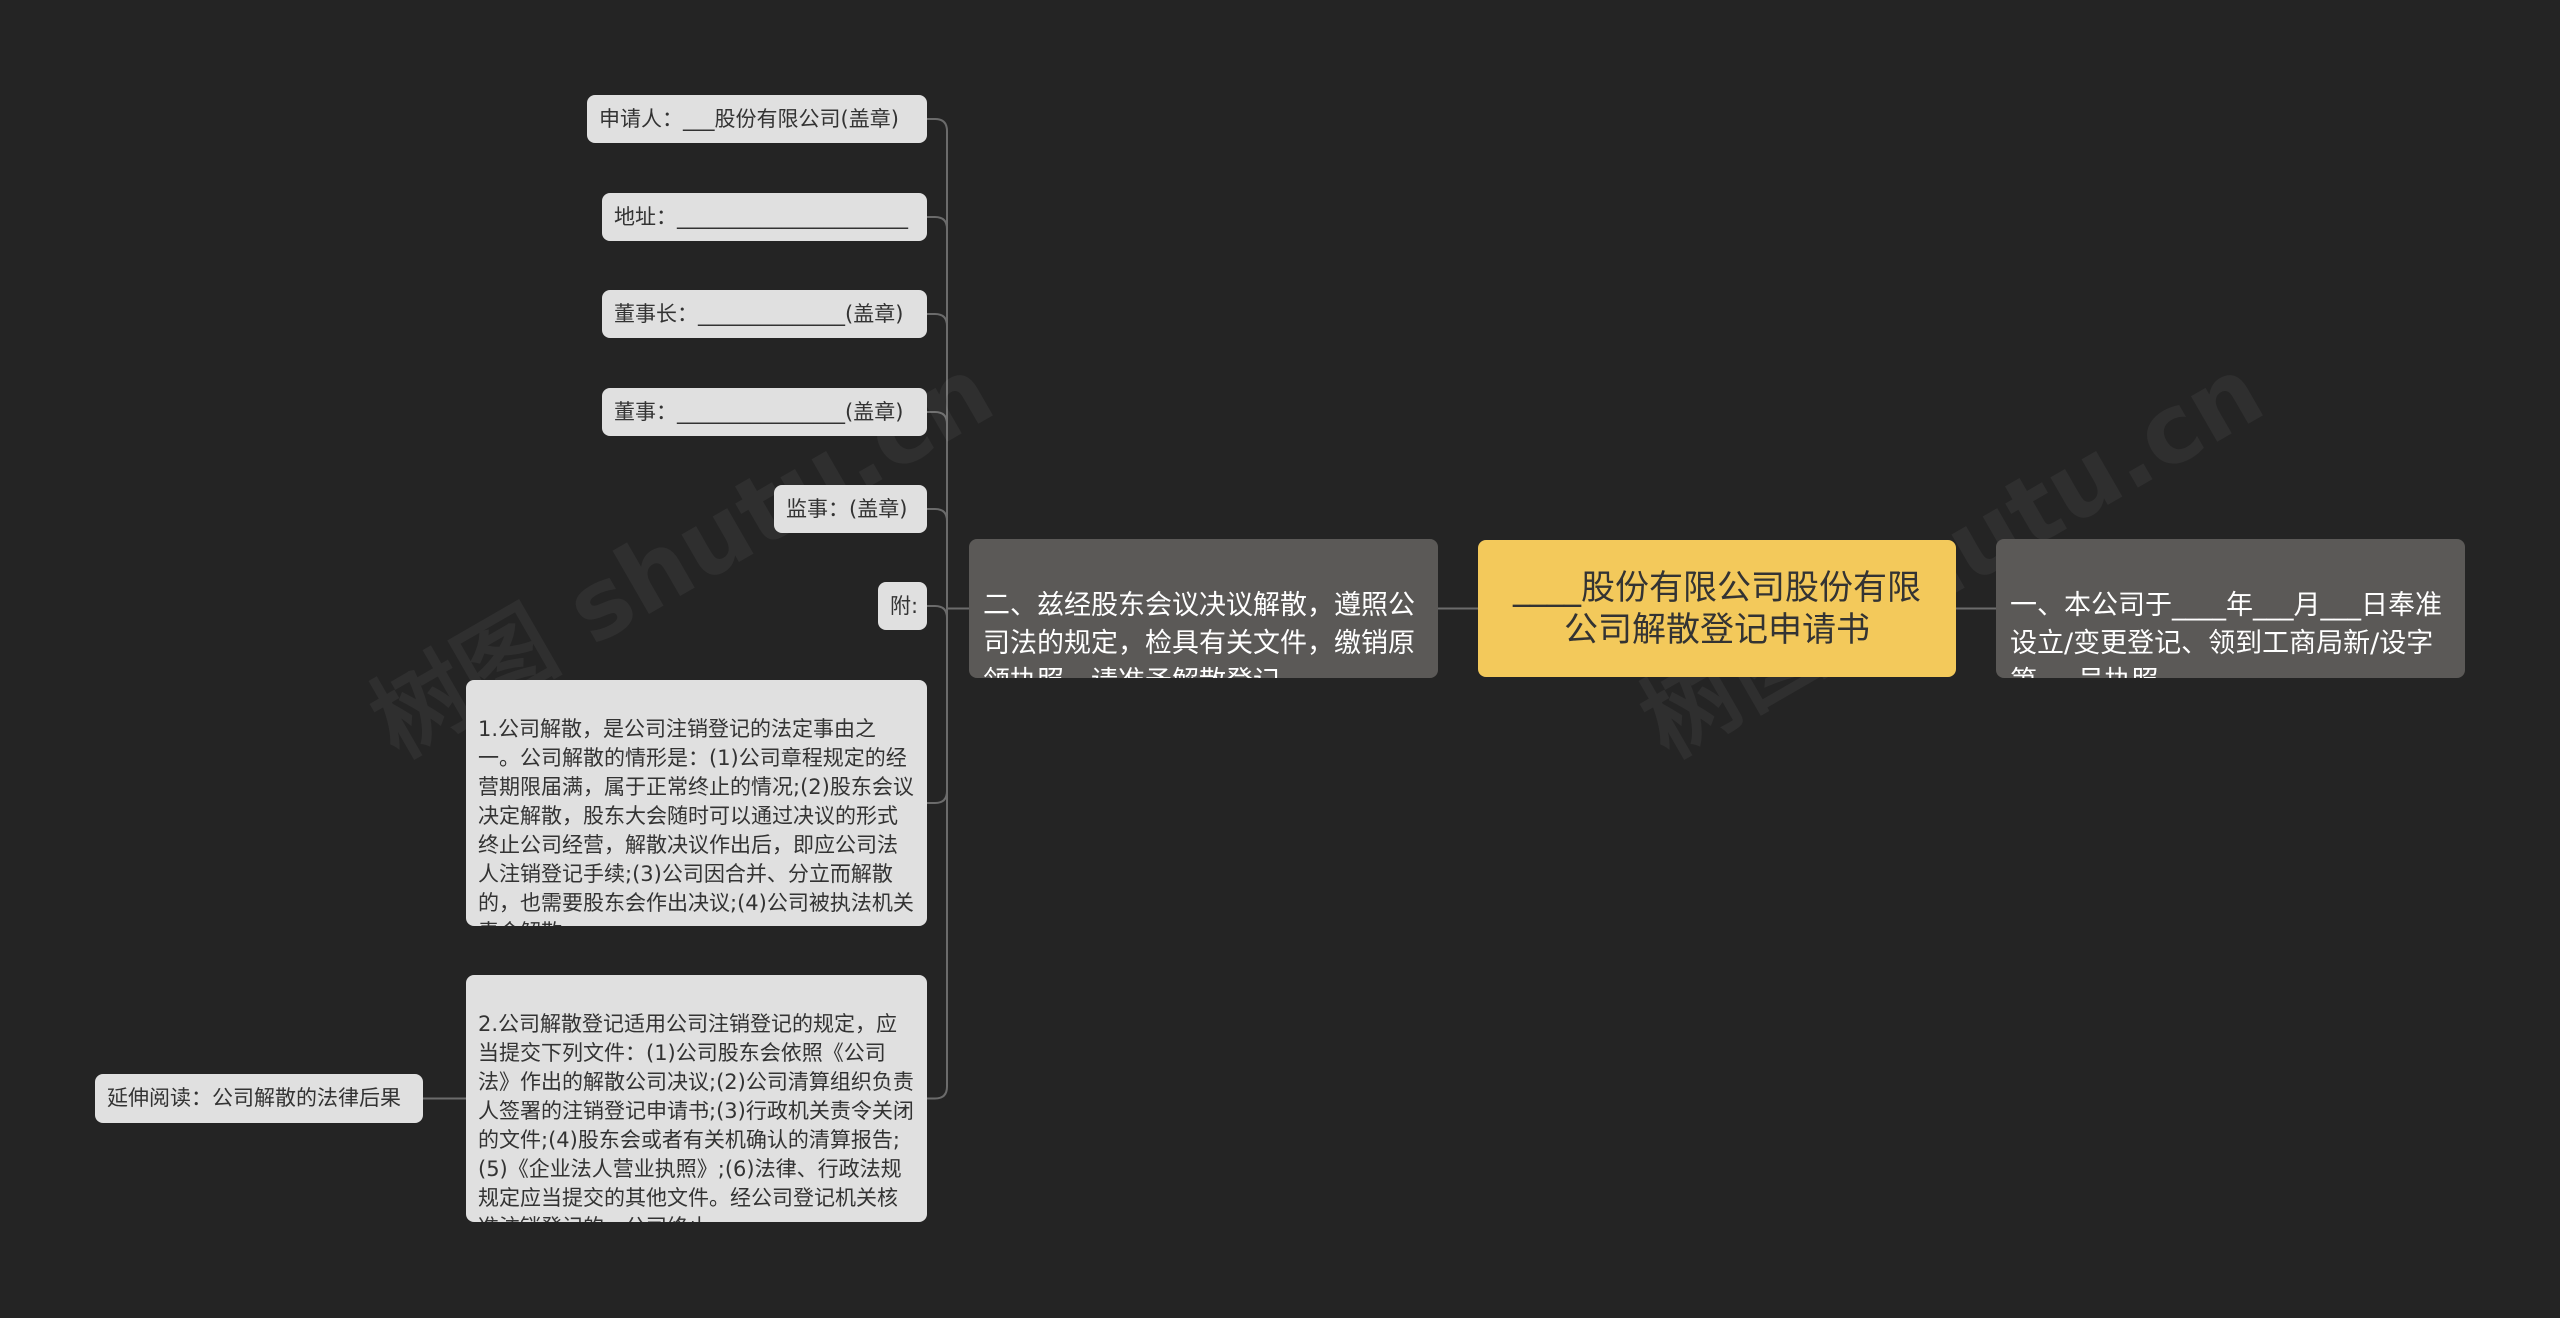 The height and width of the screenshot is (1318, 2560). What do you see at coordinates (759, 411) in the screenshot?
I see `leaf-director-text: 董事：________________(盖章)` at bounding box center [759, 411].